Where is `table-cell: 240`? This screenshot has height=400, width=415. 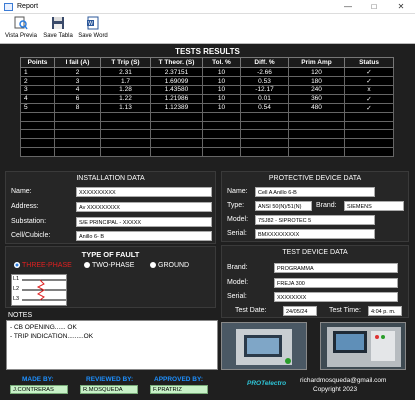
table-cell: 240 is located at coordinates (316, 90).